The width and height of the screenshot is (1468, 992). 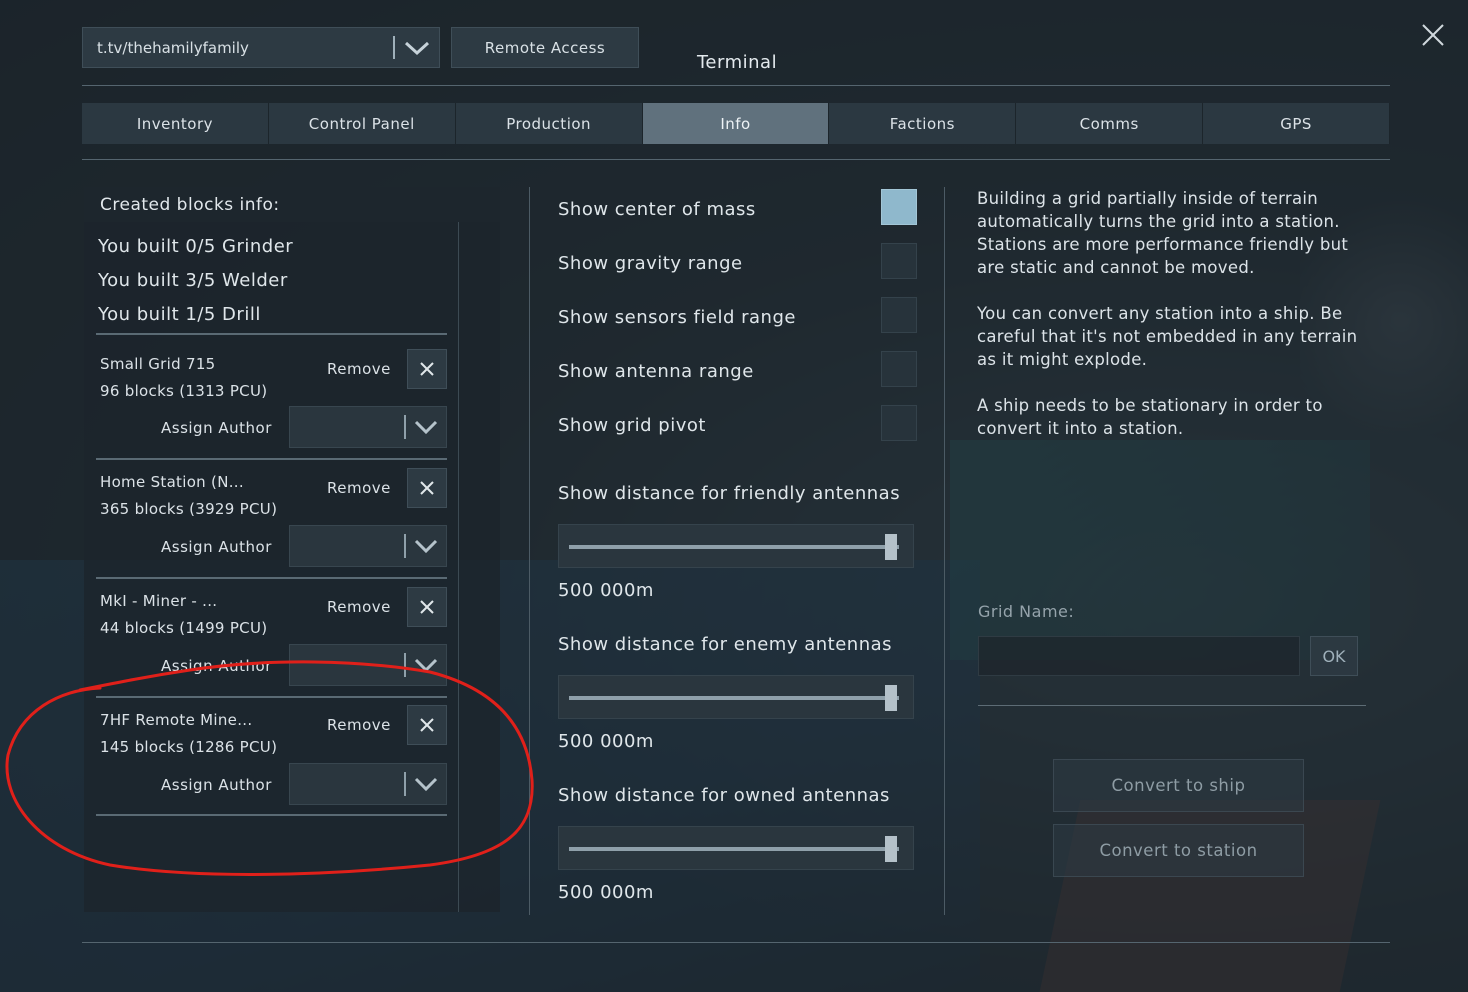 I want to click on show-antenna-range-checkbox, so click(x=899, y=369).